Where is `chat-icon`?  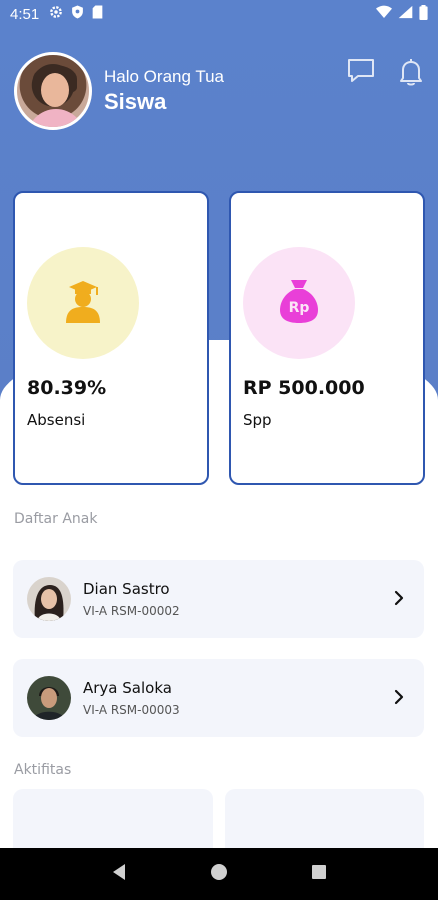 chat-icon is located at coordinates (361, 73).